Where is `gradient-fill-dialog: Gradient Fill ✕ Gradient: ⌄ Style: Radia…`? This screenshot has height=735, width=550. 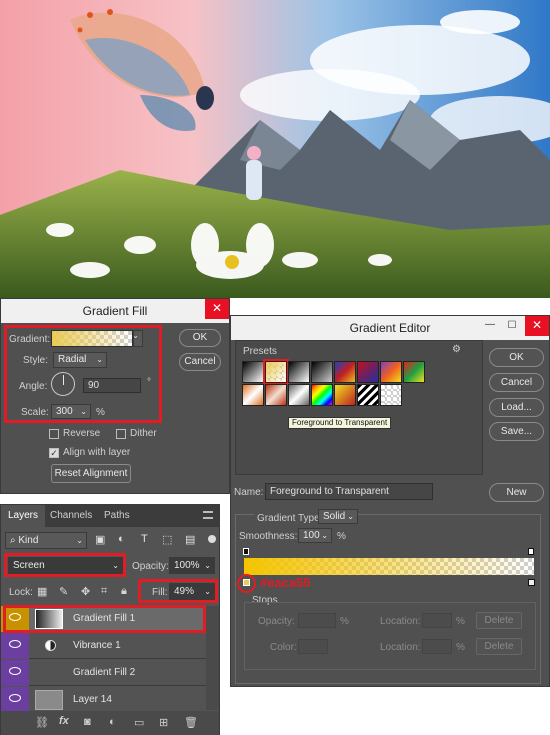 gradient-fill-dialog: Gradient Fill ✕ Gradient: ⌄ Style: Radia… is located at coordinates (115, 396).